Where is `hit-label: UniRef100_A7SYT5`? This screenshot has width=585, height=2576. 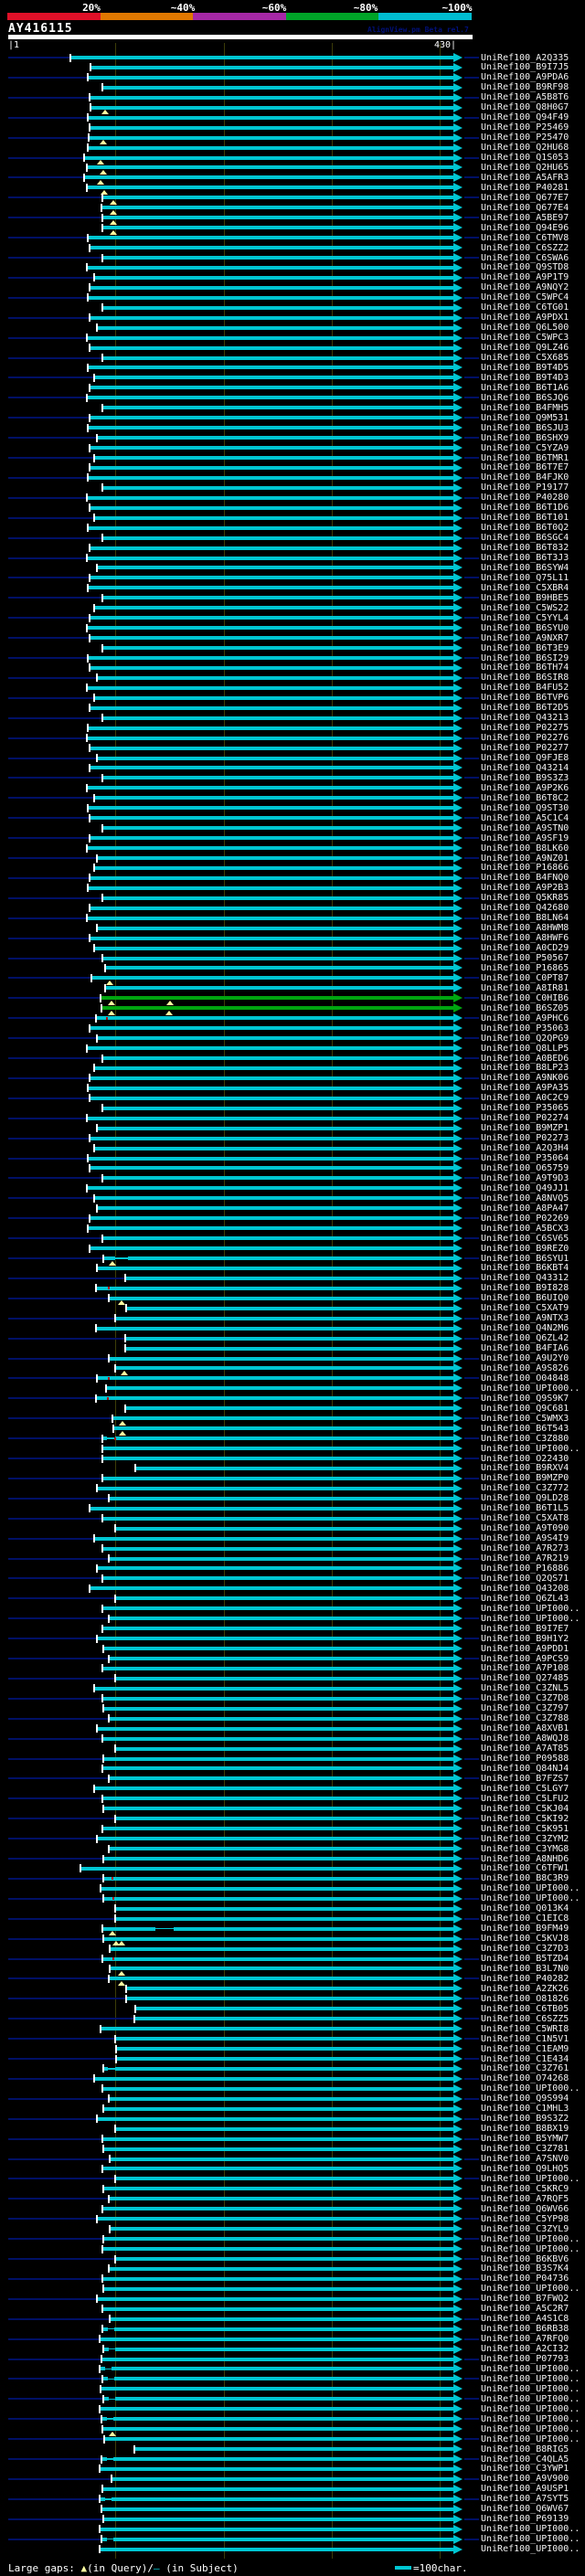
hit-label: UniRef100_A7SYT5 is located at coordinates (533, 2499).